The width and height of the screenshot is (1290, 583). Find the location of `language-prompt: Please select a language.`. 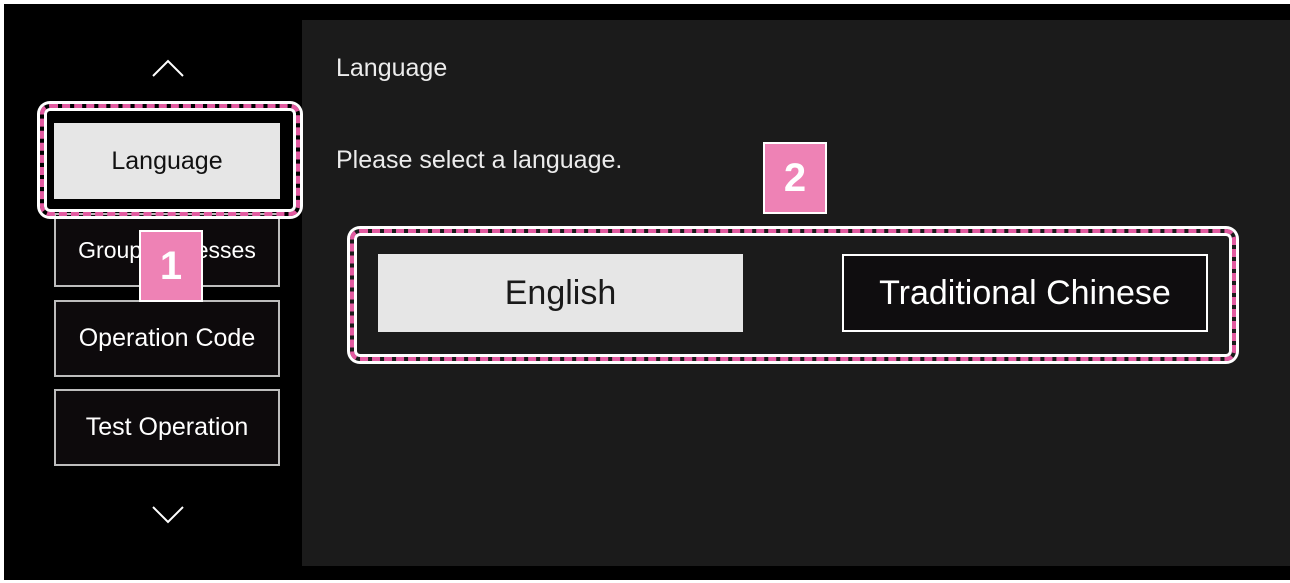

language-prompt: Please select a language. is located at coordinates (479, 160).